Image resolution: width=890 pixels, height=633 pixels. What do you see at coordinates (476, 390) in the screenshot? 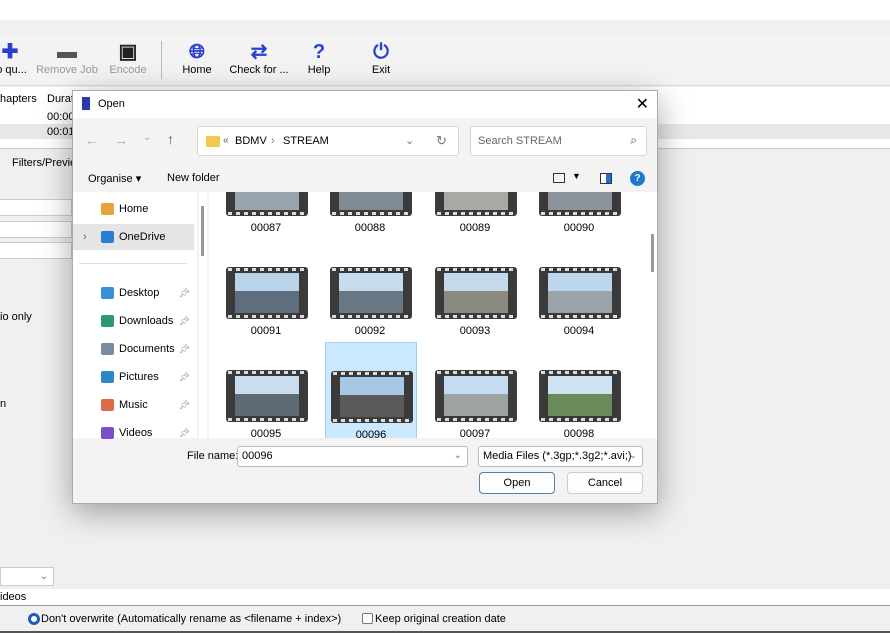
I see `file-item: 00097` at bounding box center [476, 390].